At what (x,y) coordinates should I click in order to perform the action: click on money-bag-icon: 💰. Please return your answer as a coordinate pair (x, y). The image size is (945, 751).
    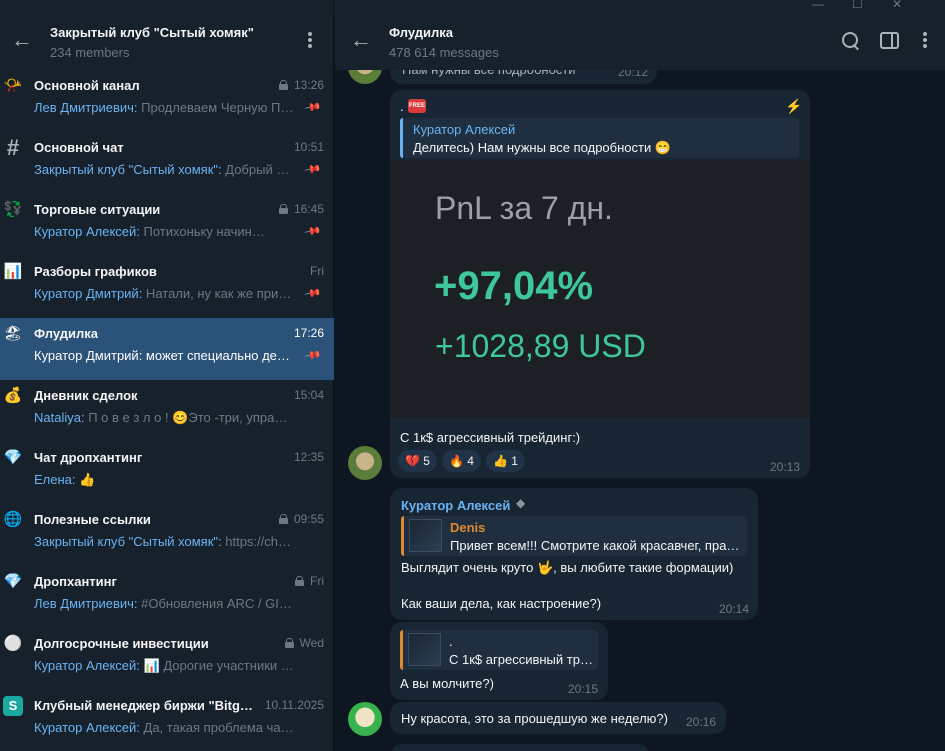
    Looking at the image, I should click on (13, 395).